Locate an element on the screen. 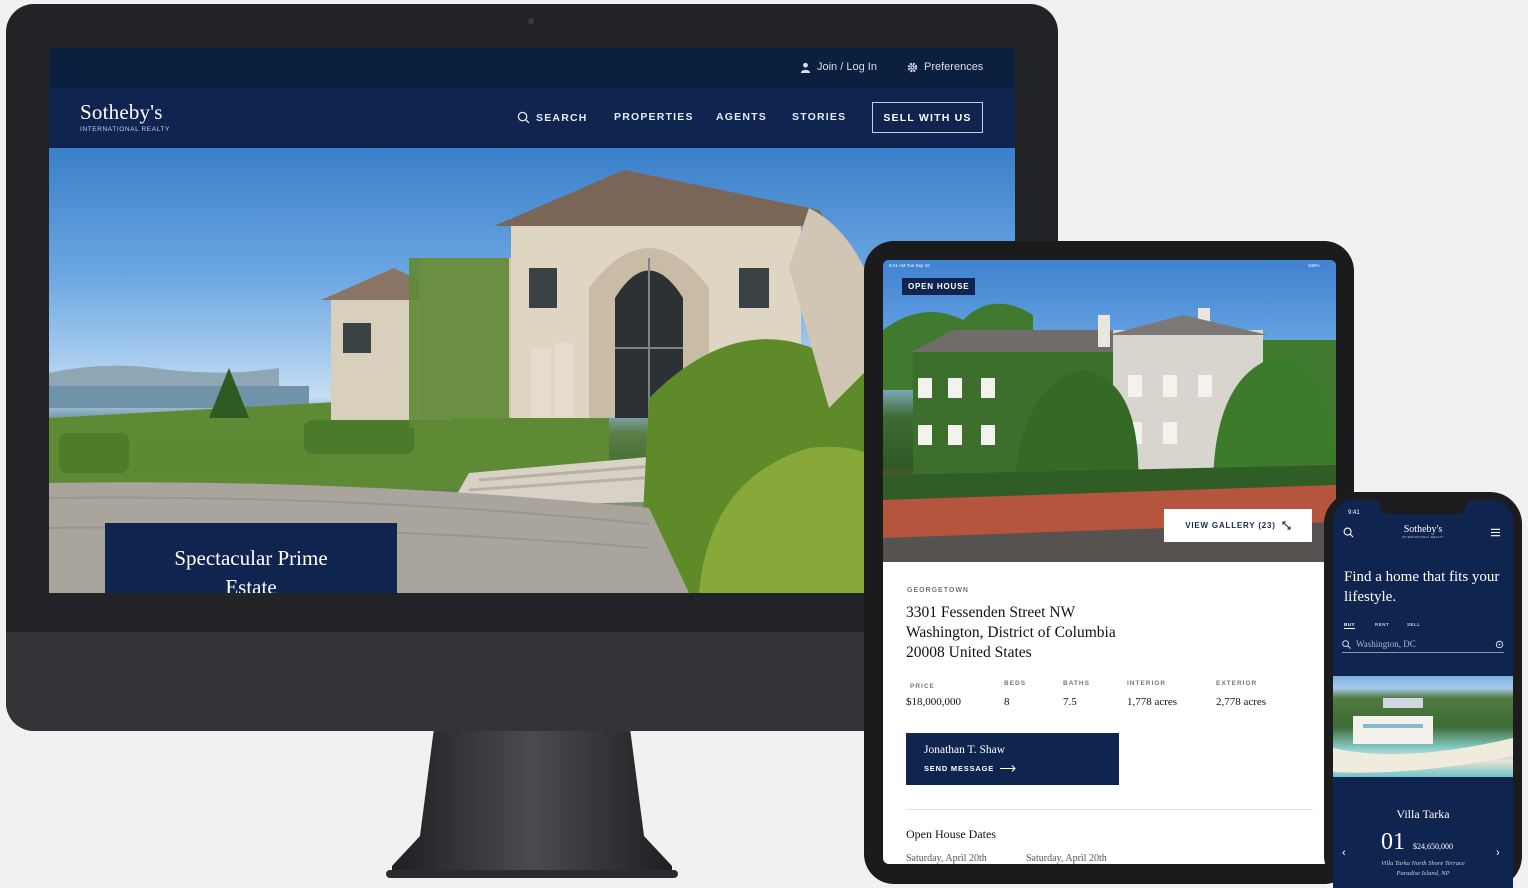  nav-stories-label: STORIES is located at coordinates (819, 117).